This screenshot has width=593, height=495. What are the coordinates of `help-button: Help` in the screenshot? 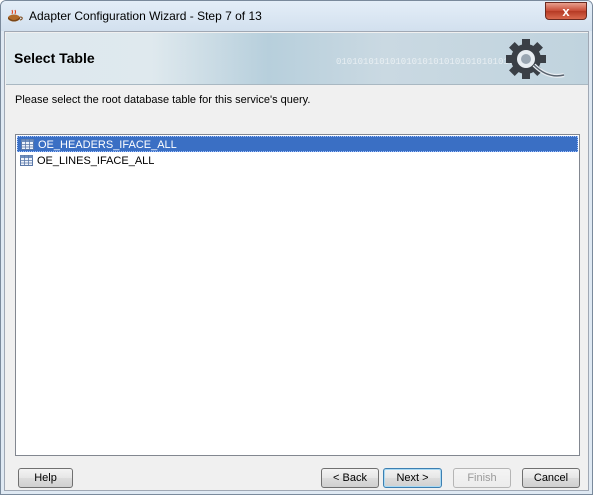 It's located at (45, 478).